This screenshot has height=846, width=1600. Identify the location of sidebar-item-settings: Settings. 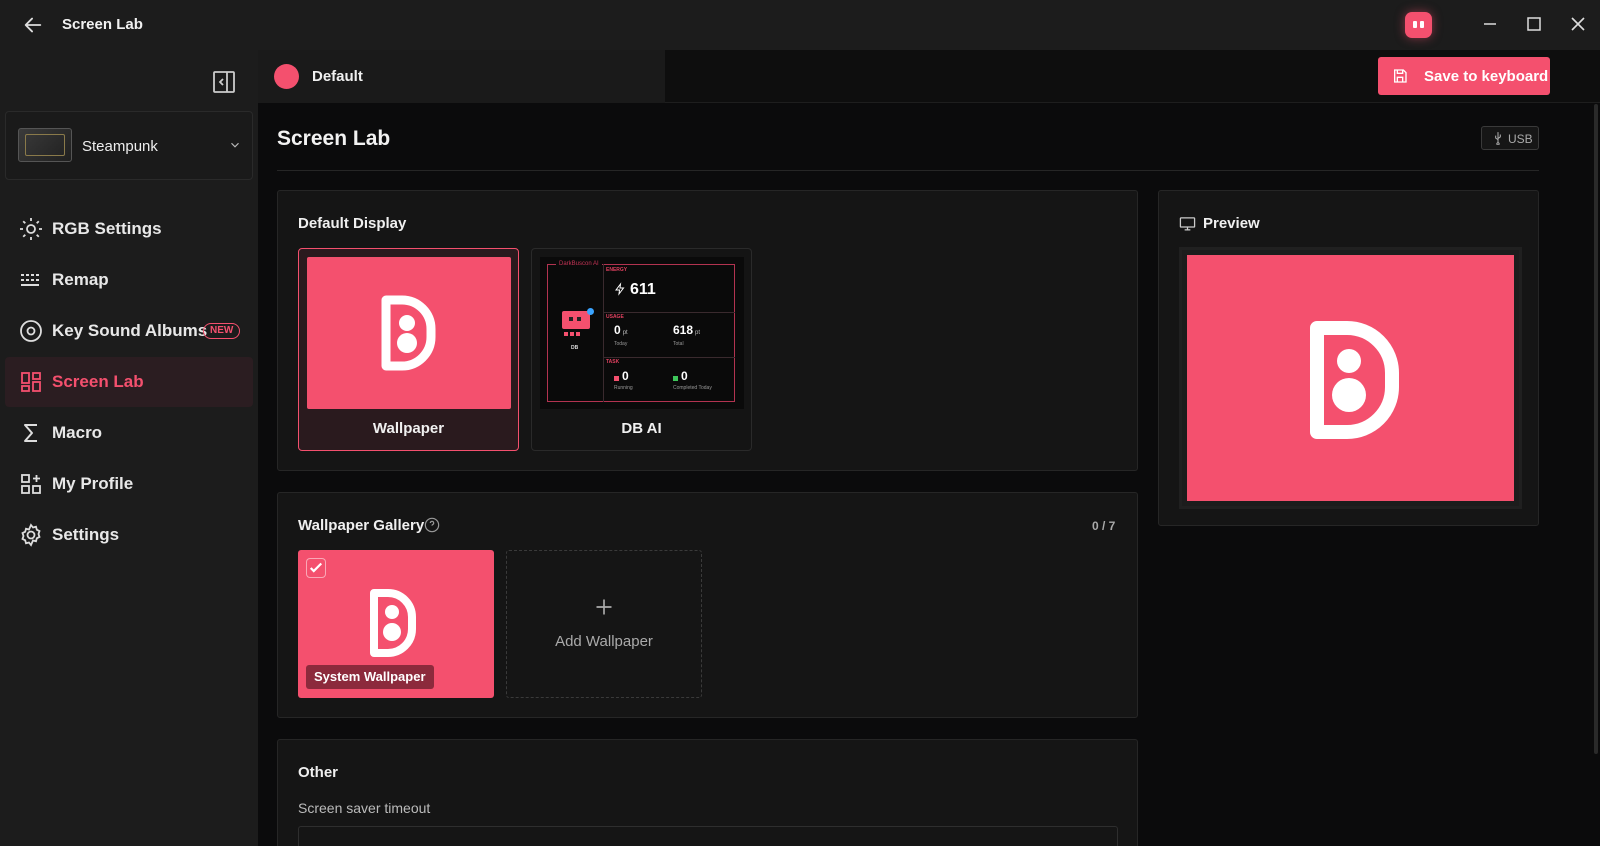
(129, 535).